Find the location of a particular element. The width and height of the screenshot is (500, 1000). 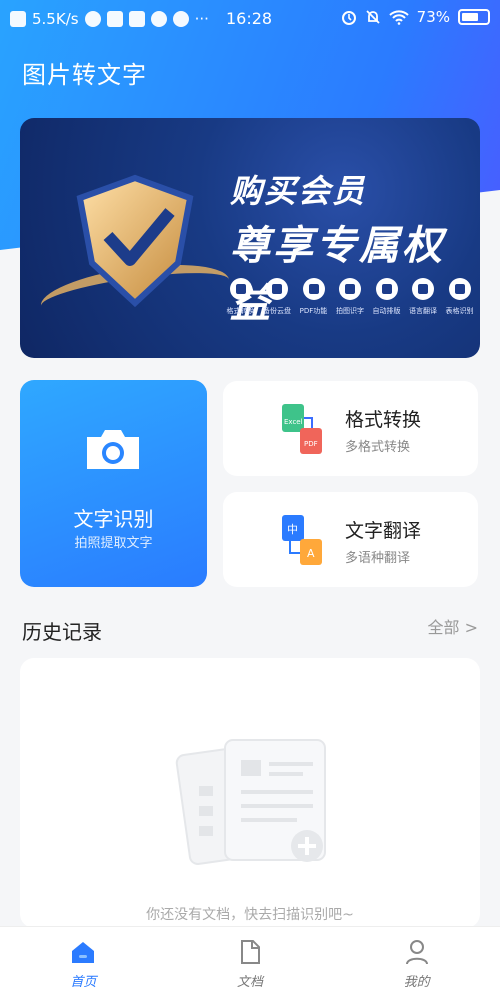

format-convert-title: 格式转换 is located at coordinates (383, 420).